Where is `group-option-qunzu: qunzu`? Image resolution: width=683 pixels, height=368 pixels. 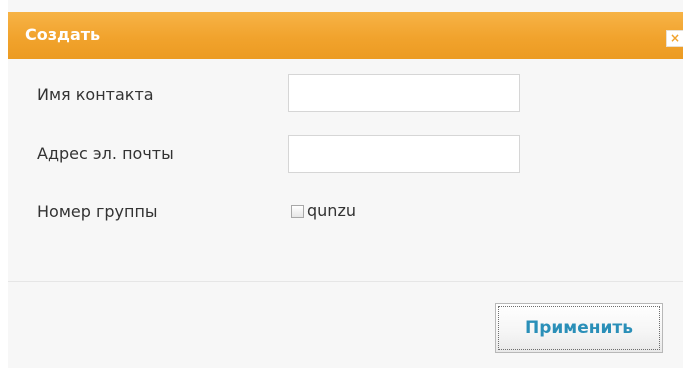 group-option-qunzu: qunzu is located at coordinates (323, 211).